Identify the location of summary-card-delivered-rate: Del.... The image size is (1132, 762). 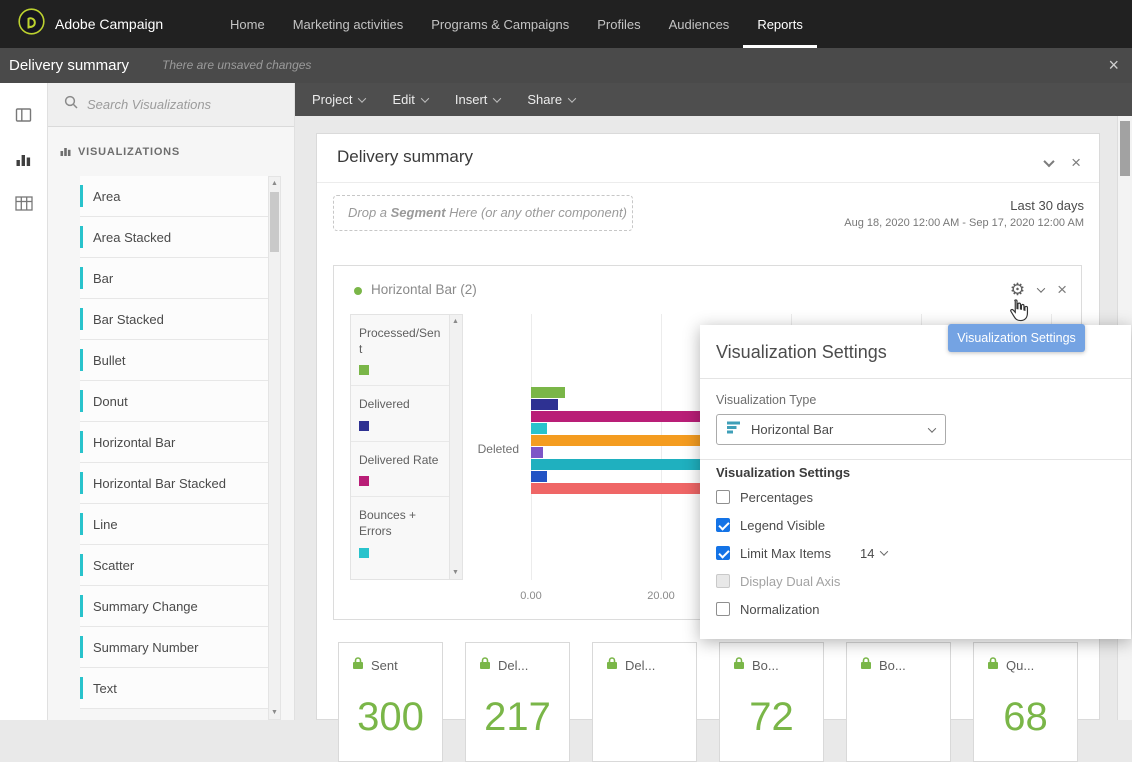
(644, 702).